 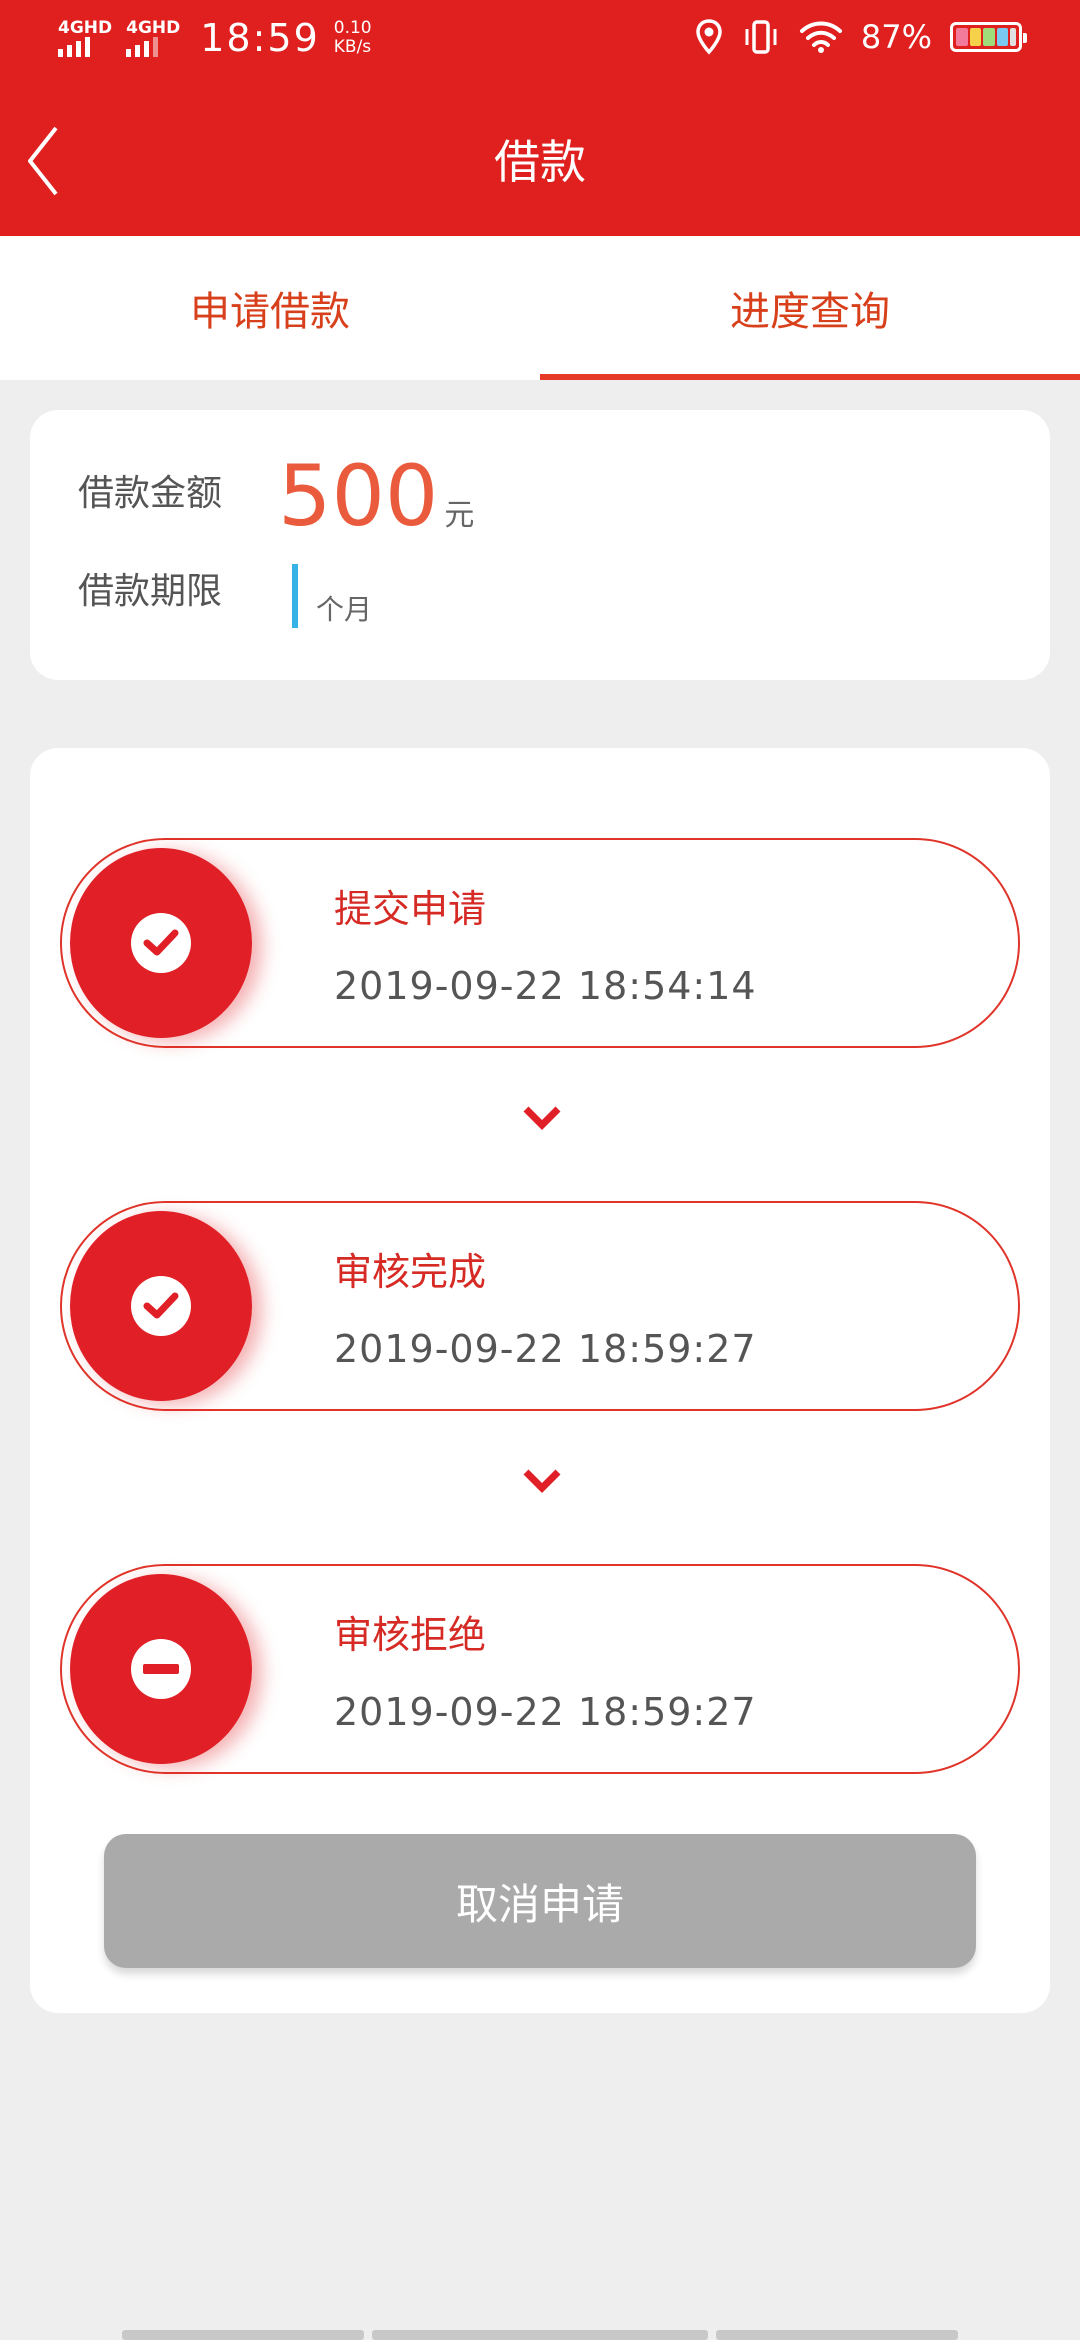 I want to click on network-speed: 0.10 KB/s, so click(x=353, y=38).